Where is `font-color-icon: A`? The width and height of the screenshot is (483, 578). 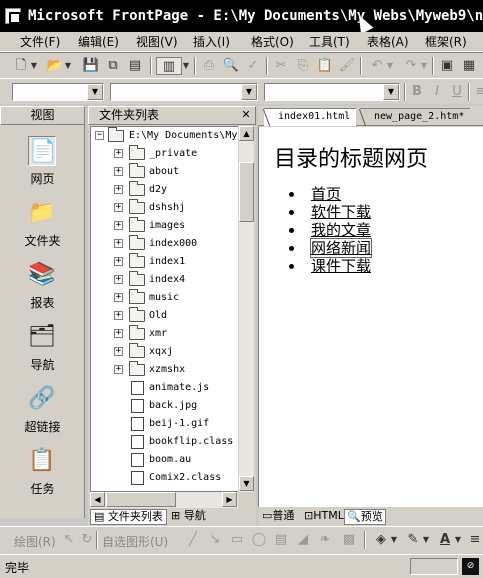
font-color-icon: A is located at coordinates (445, 540).